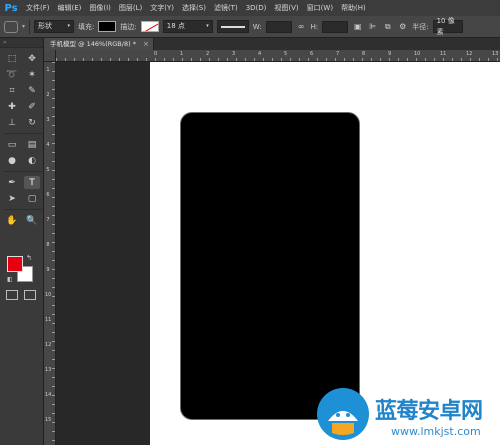 This screenshot has height=445, width=500. Describe the element at coordinates (32, 160) in the screenshot. I see `dodge-tool-icon: ◐` at that location.